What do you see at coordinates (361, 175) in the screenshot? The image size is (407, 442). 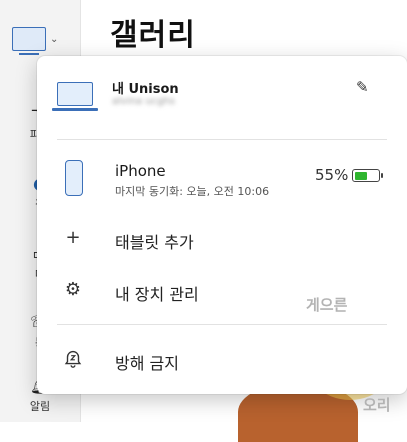 I see `battery-fill` at bounding box center [361, 175].